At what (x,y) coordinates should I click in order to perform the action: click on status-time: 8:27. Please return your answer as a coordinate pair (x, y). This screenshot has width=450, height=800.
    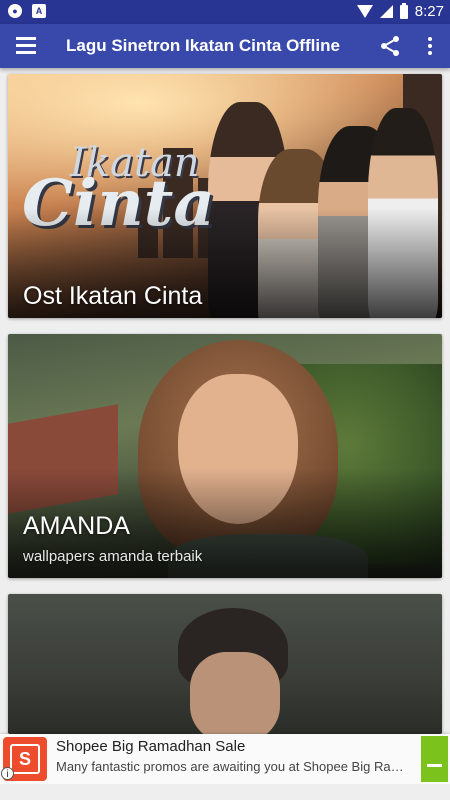
    Looking at the image, I should click on (429, 11).